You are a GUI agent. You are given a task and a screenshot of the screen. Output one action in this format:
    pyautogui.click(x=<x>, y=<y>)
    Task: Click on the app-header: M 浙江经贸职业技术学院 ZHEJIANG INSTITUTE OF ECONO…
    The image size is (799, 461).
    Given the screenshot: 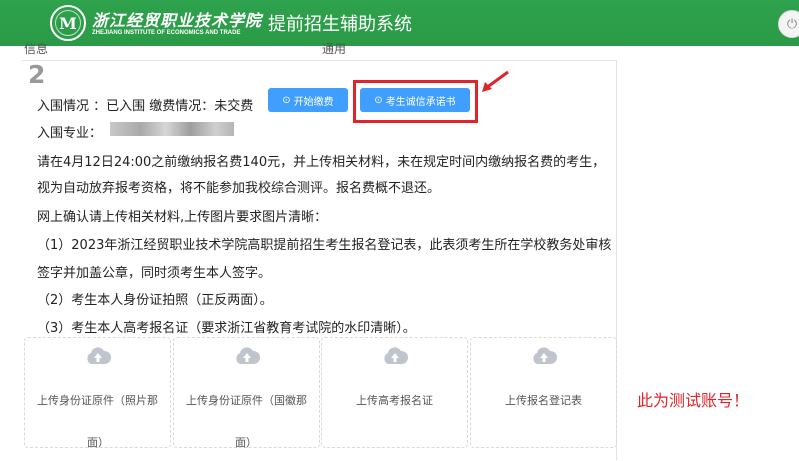 What is the action you would take?
    pyautogui.click(x=399, y=23)
    